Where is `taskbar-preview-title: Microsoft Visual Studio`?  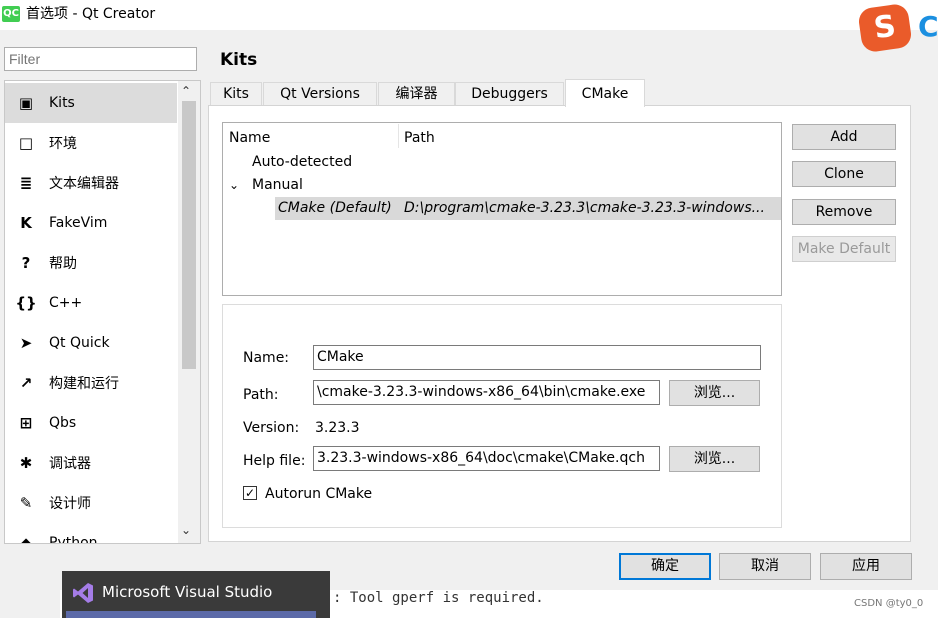
taskbar-preview-title: Microsoft Visual Studio is located at coordinates (187, 592).